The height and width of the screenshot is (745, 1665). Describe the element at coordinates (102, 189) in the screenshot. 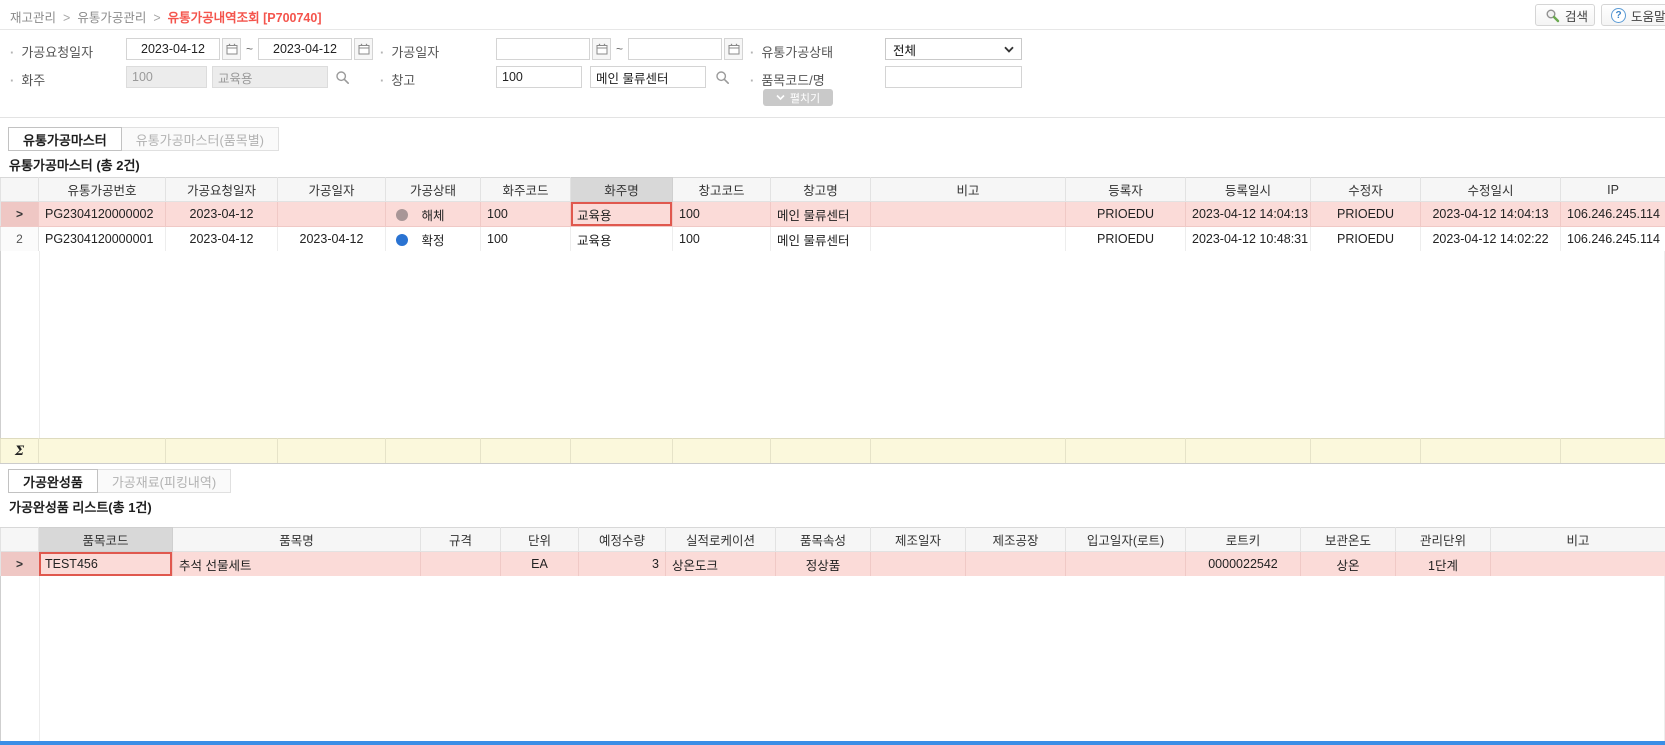

I see `master-column-header: 유통가공번호` at that location.